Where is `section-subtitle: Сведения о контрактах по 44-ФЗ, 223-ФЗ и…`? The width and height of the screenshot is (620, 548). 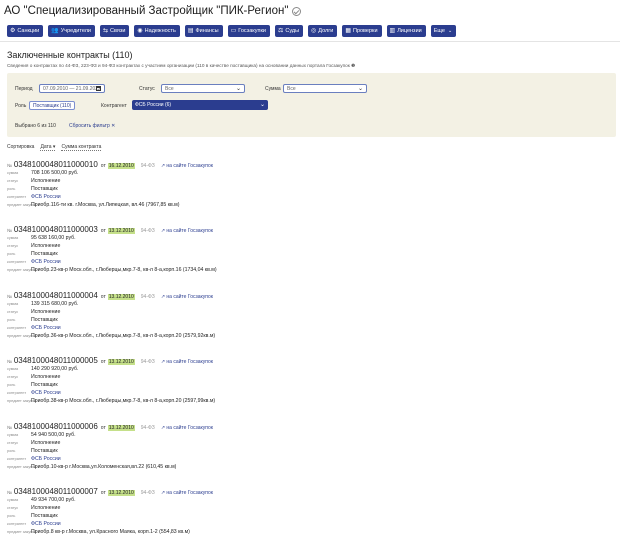 section-subtitle: Сведения о контрактах по 44-ФЗ, 223-ФЗ и… is located at coordinates (181, 65).